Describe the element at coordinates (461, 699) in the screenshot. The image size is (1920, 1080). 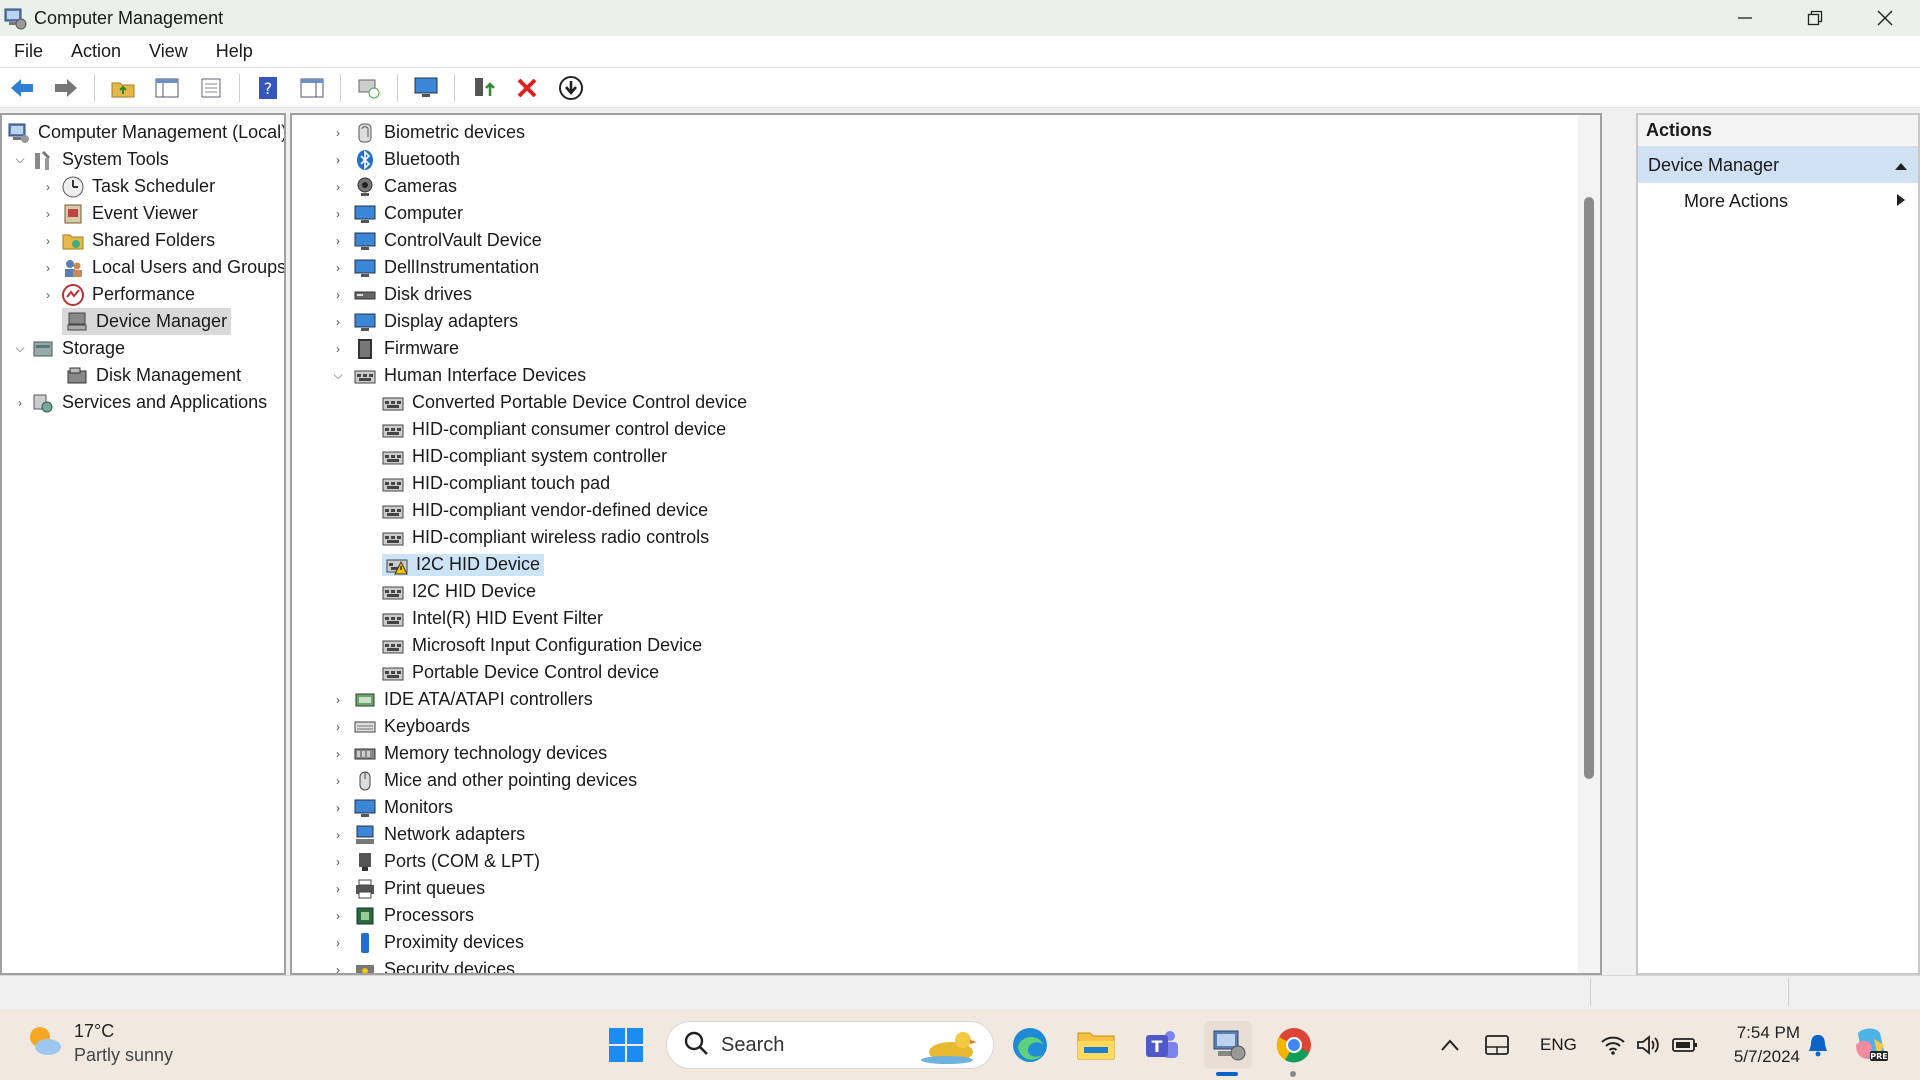
I see `device-category: › IDE ATA/ATAPI controllers` at that location.